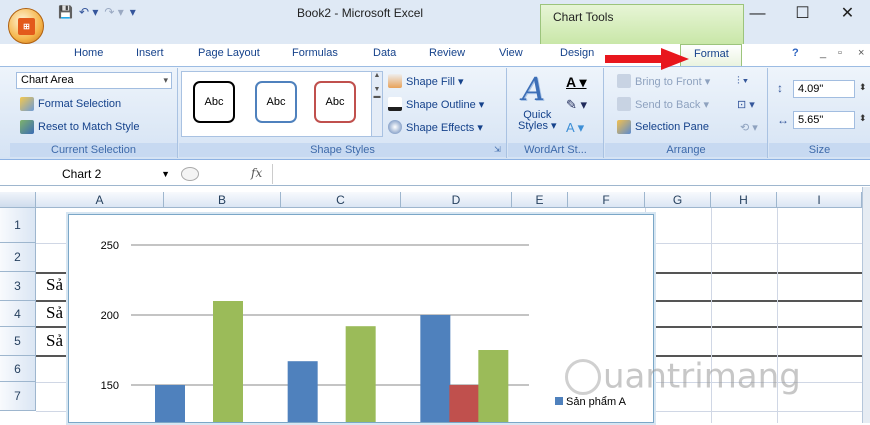 This screenshot has width=870, height=425. What do you see at coordinates (444, 127) in the screenshot?
I see `shape-effects-label: Shape Effects ▾` at bounding box center [444, 127].